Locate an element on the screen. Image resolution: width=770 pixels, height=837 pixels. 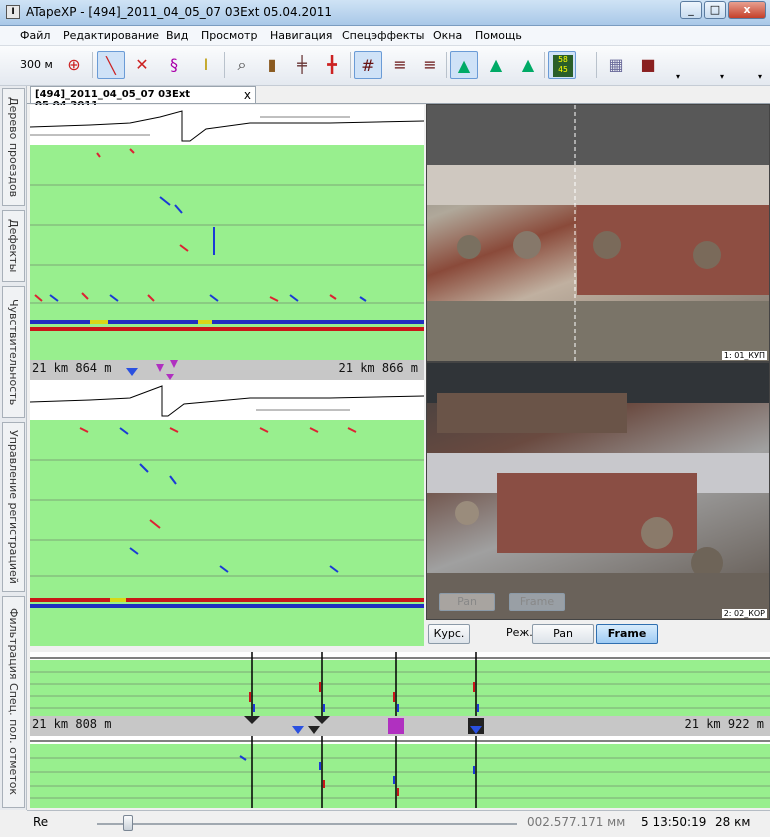
course-button: Курс. is located at coordinates (449, 634).